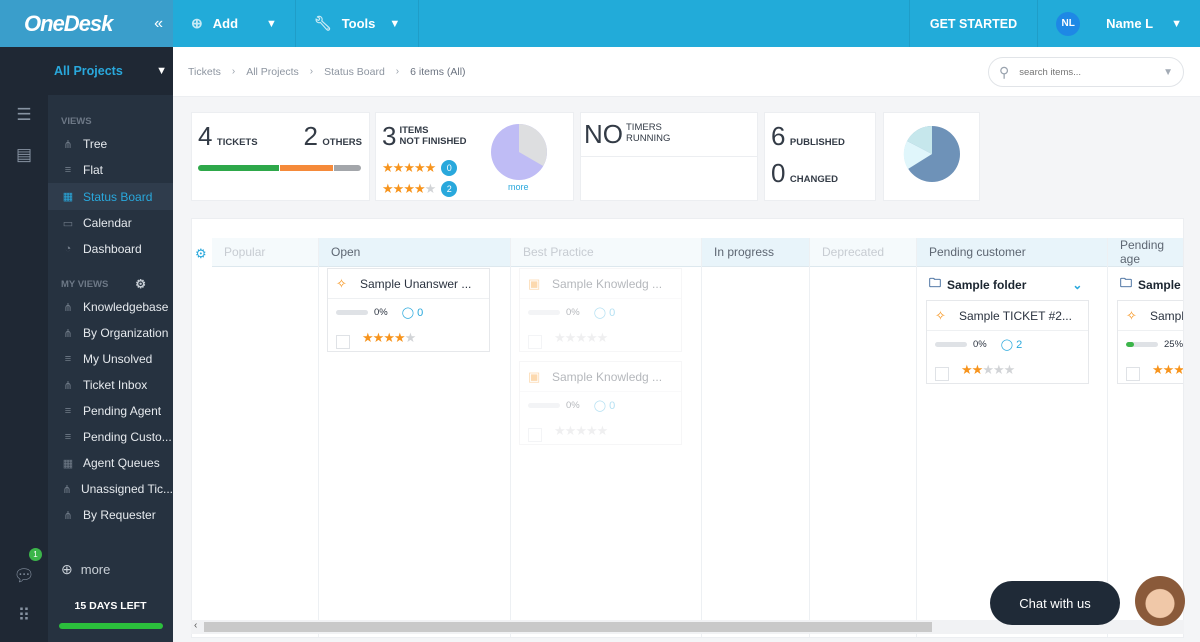  What do you see at coordinates (568, 627) in the screenshot?
I see `scrollbar-thumb` at bounding box center [568, 627].